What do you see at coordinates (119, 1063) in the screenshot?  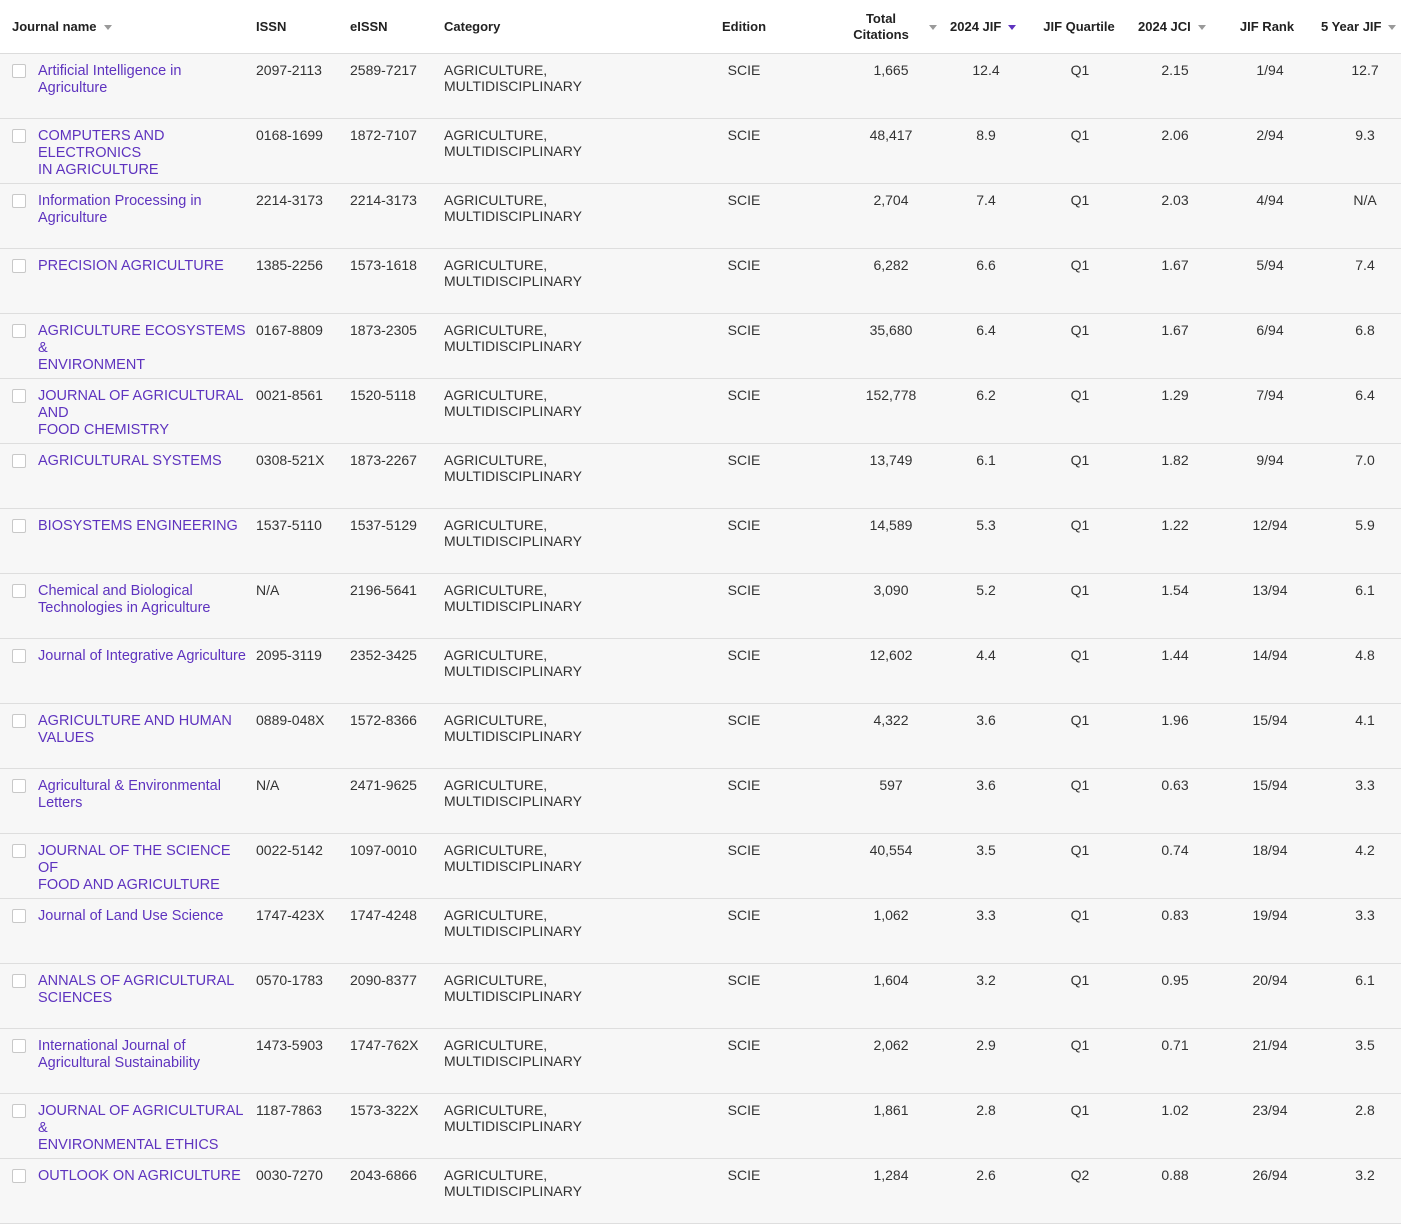 I see `journal-name-line2: Agricultural Sustainability` at bounding box center [119, 1063].